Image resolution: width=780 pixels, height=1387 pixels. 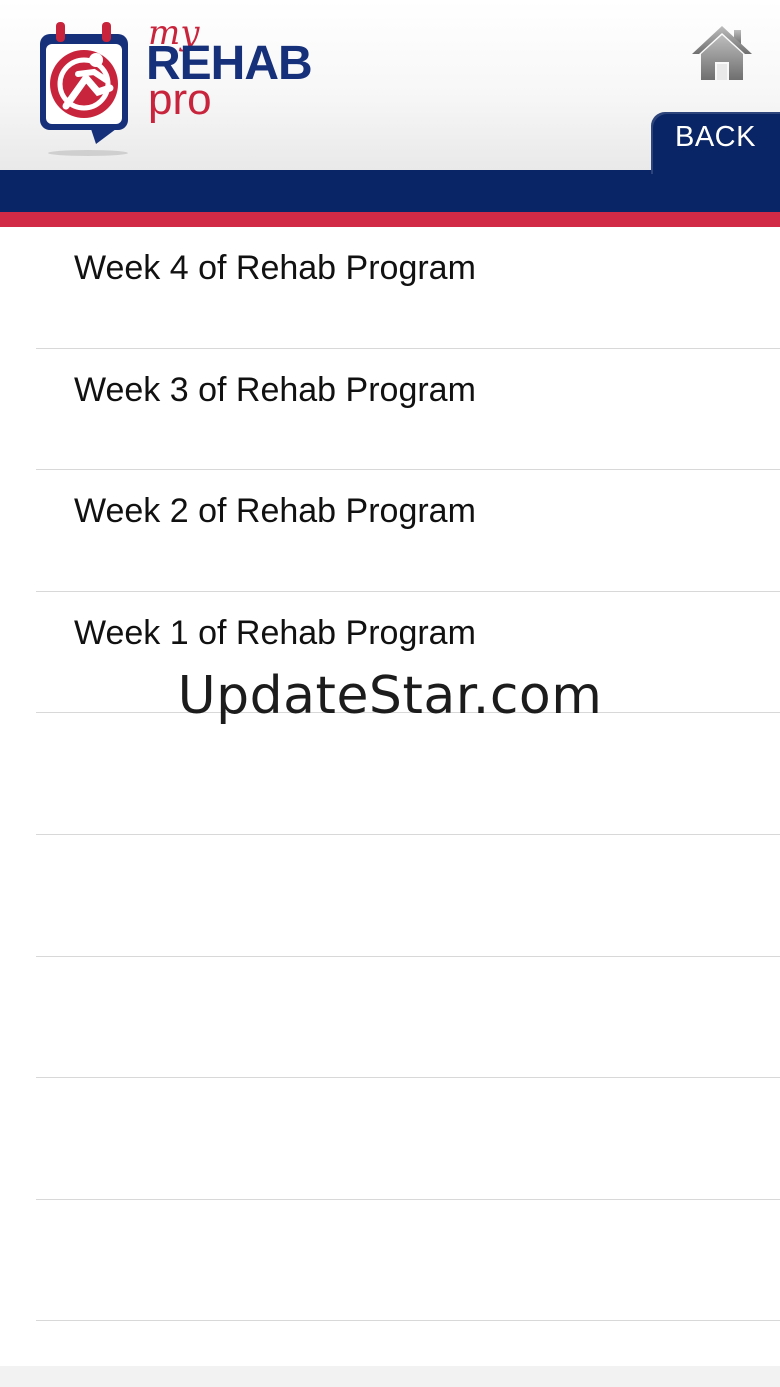 What do you see at coordinates (180, 99) in the screenshot?
I see `logo-pro-text: pro` at bounding box center [180, 99].